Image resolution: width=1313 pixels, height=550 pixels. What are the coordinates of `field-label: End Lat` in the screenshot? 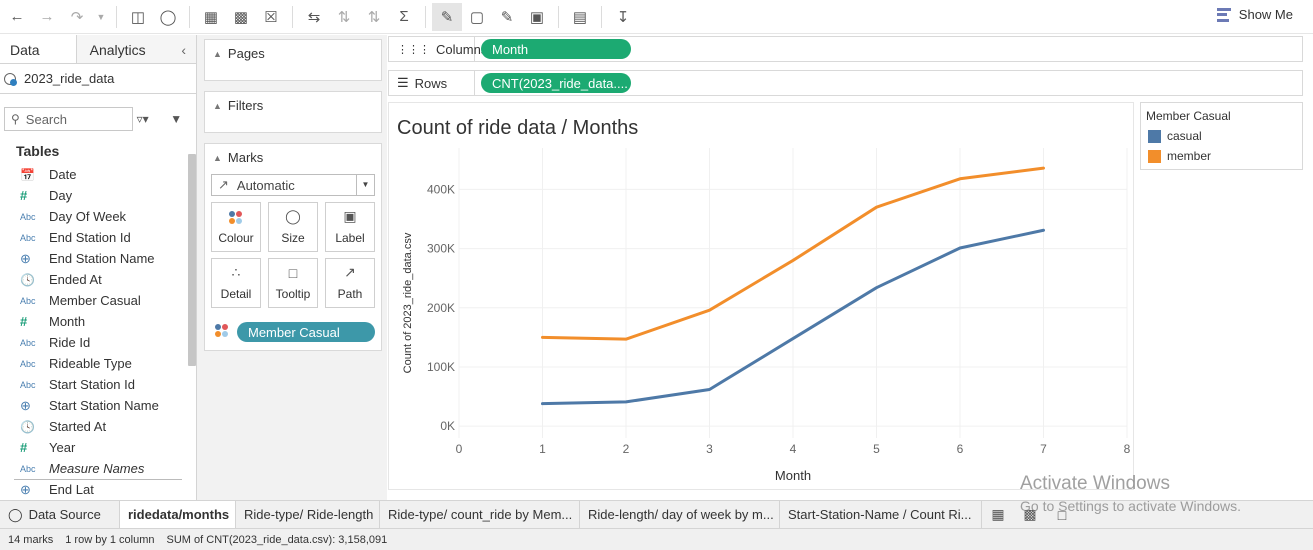 It's located at (71, 489).